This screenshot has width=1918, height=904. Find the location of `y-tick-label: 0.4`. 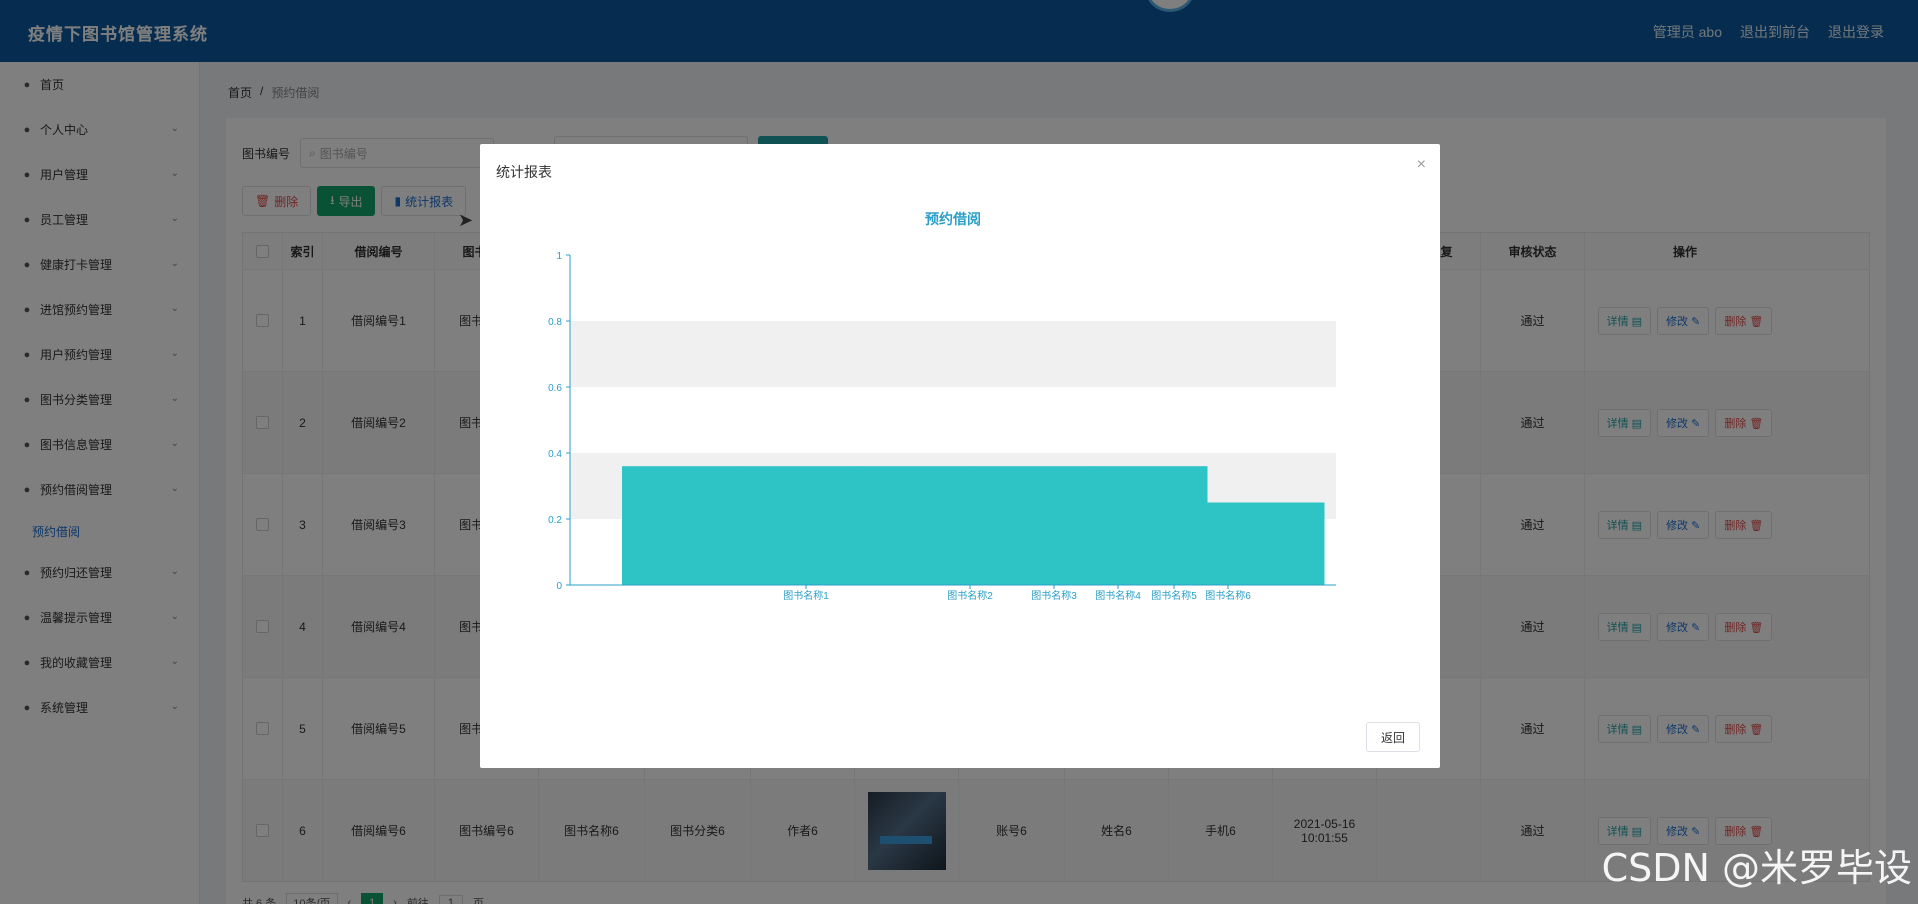

y-tick-label: 0.4 is located at coordinates (555, 454).